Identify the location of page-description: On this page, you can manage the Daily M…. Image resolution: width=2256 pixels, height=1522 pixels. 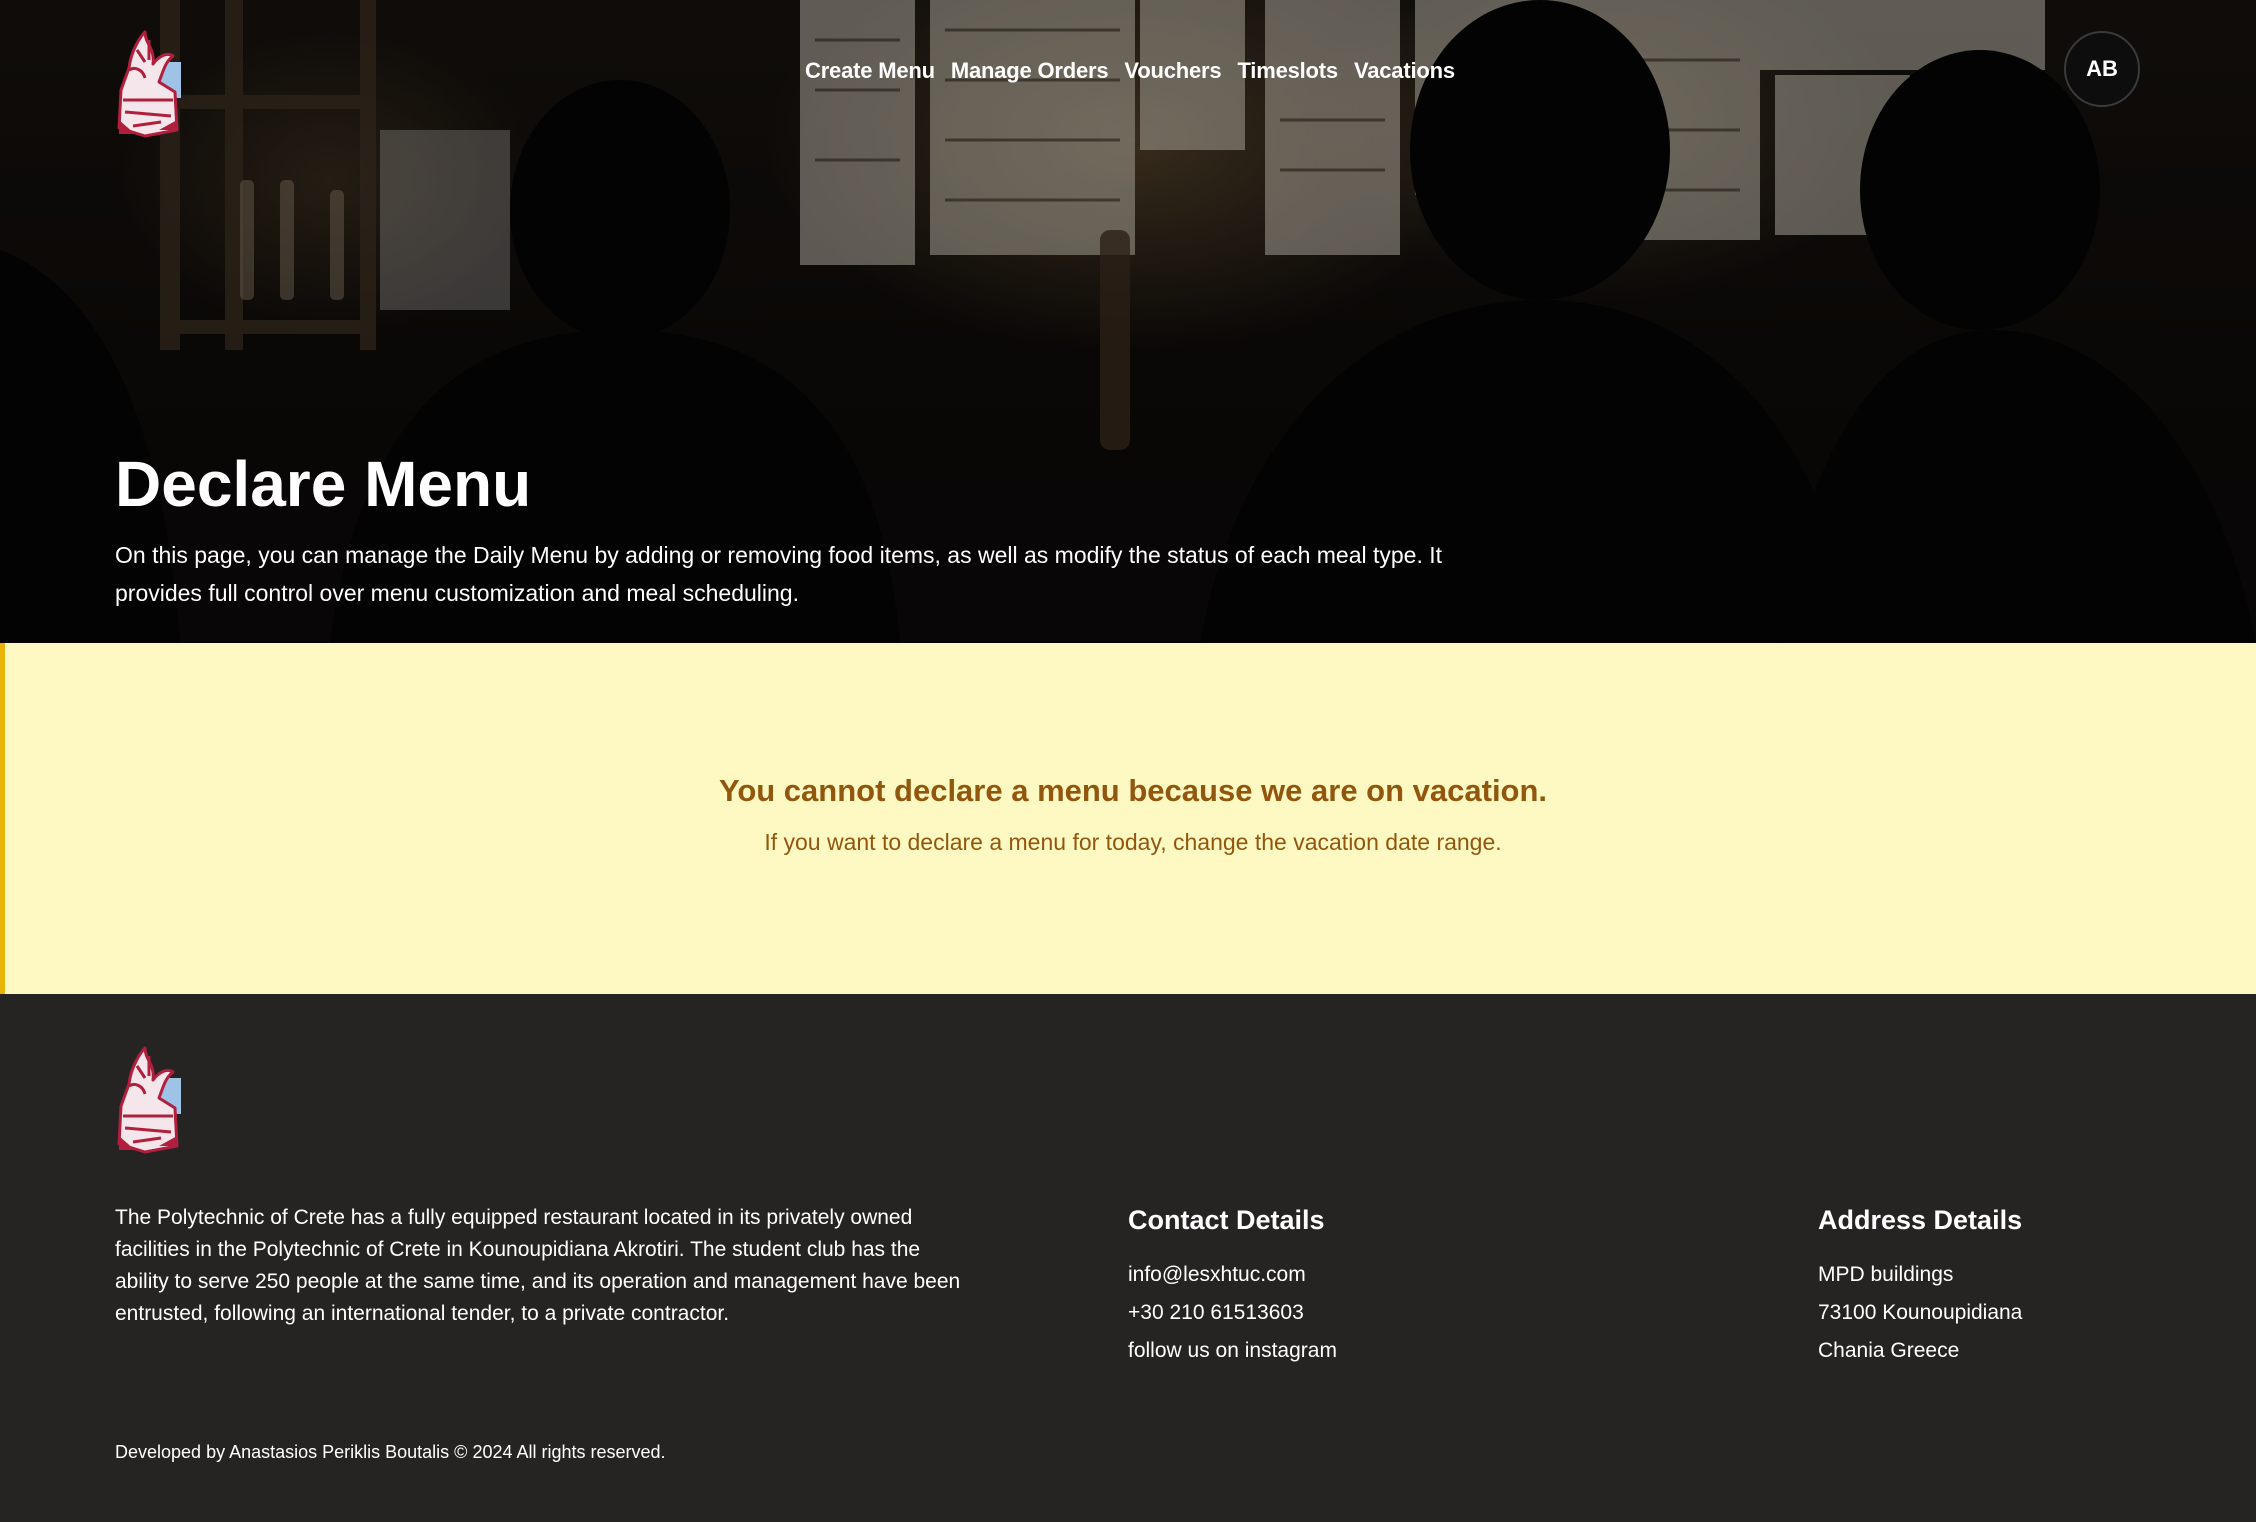
(779, 574).